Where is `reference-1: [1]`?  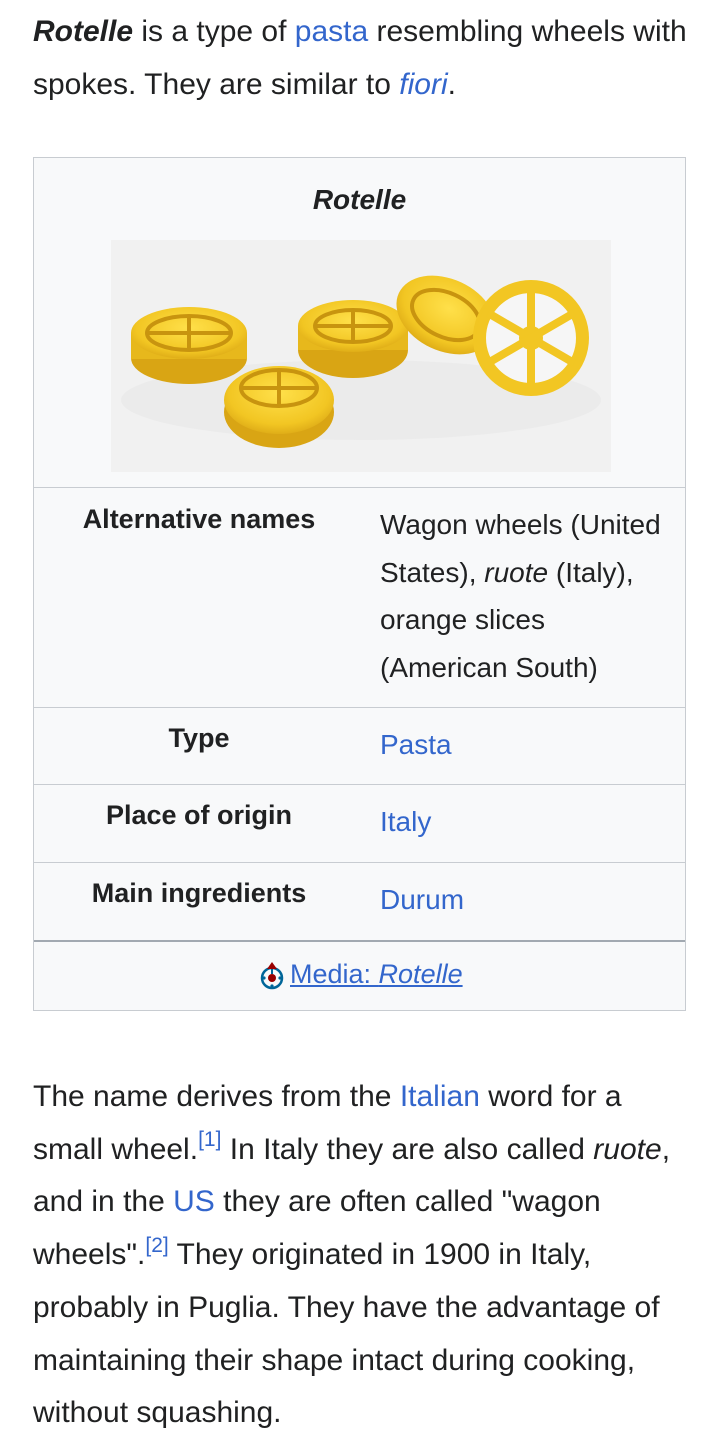 reference-1: [1] is located at coordinates (209, 1139).